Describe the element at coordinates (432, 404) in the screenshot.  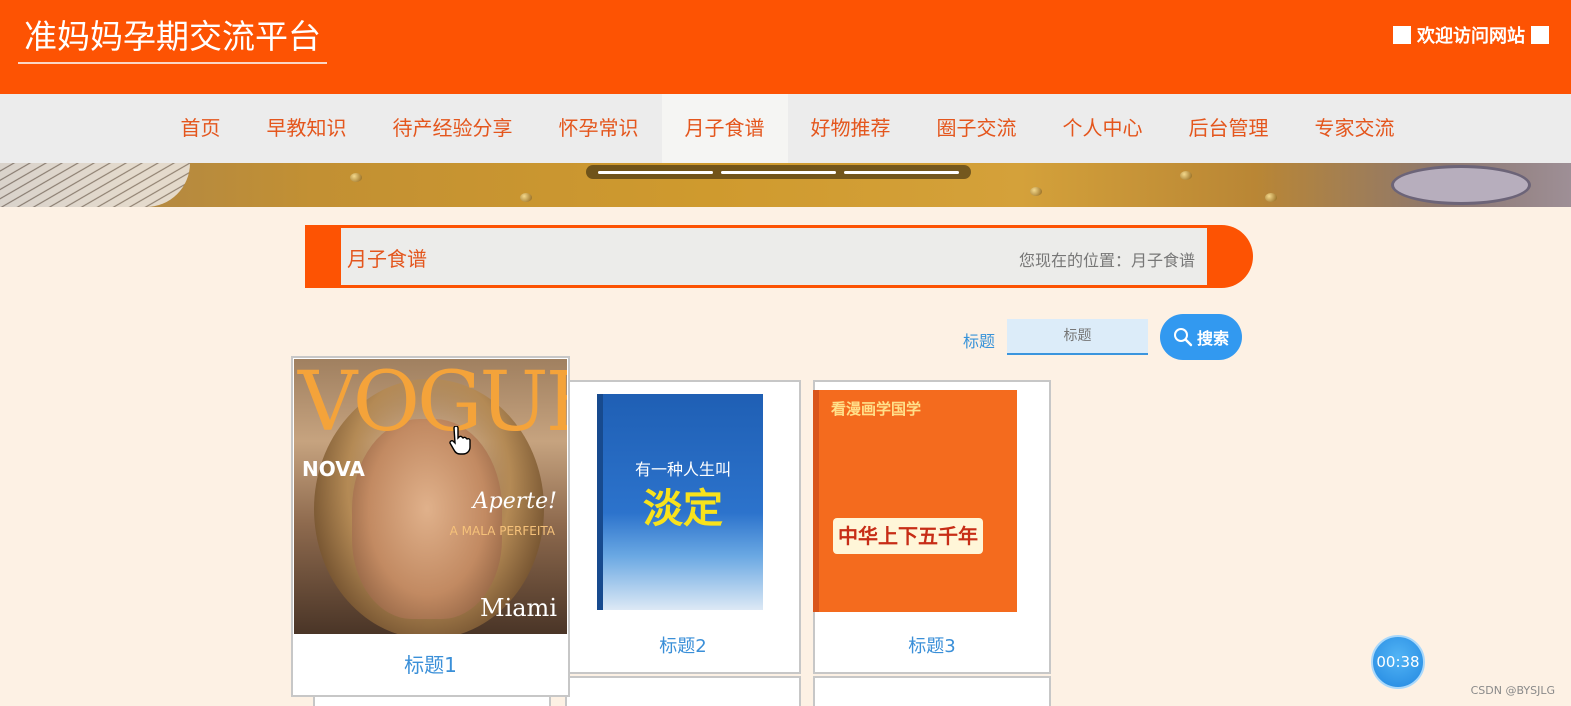
I see `magazine-logo: VOGUE` at that location.